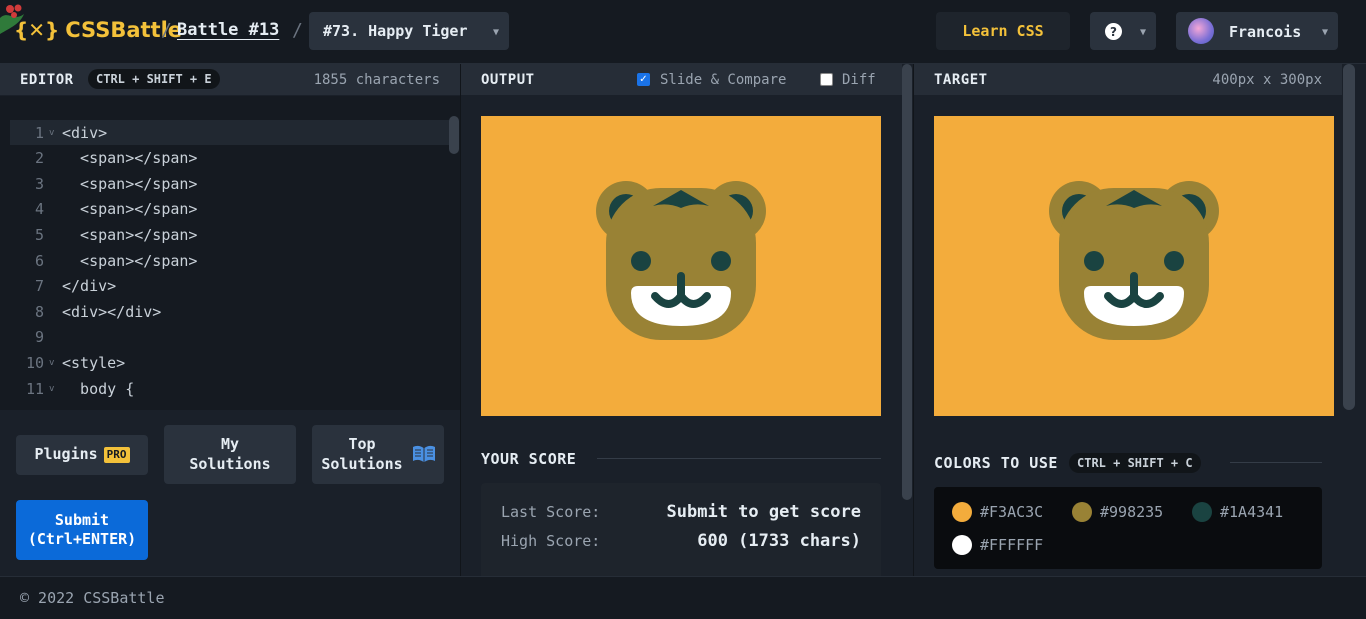  I want to click on code-line: 10 v <style>, so click(234, 362).